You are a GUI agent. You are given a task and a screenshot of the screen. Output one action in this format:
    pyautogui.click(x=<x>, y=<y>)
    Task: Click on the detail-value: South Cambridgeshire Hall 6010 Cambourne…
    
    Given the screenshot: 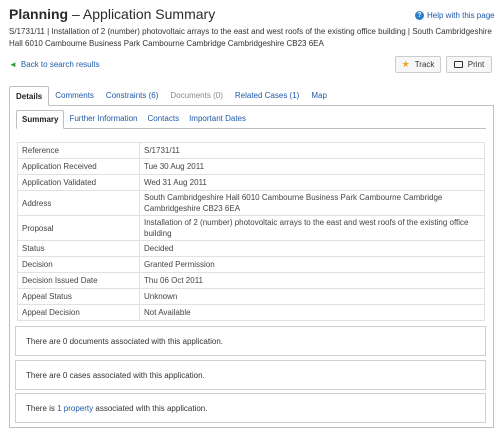 What is the action you would take?
    pyautogui.click(x=312, y=203)
    